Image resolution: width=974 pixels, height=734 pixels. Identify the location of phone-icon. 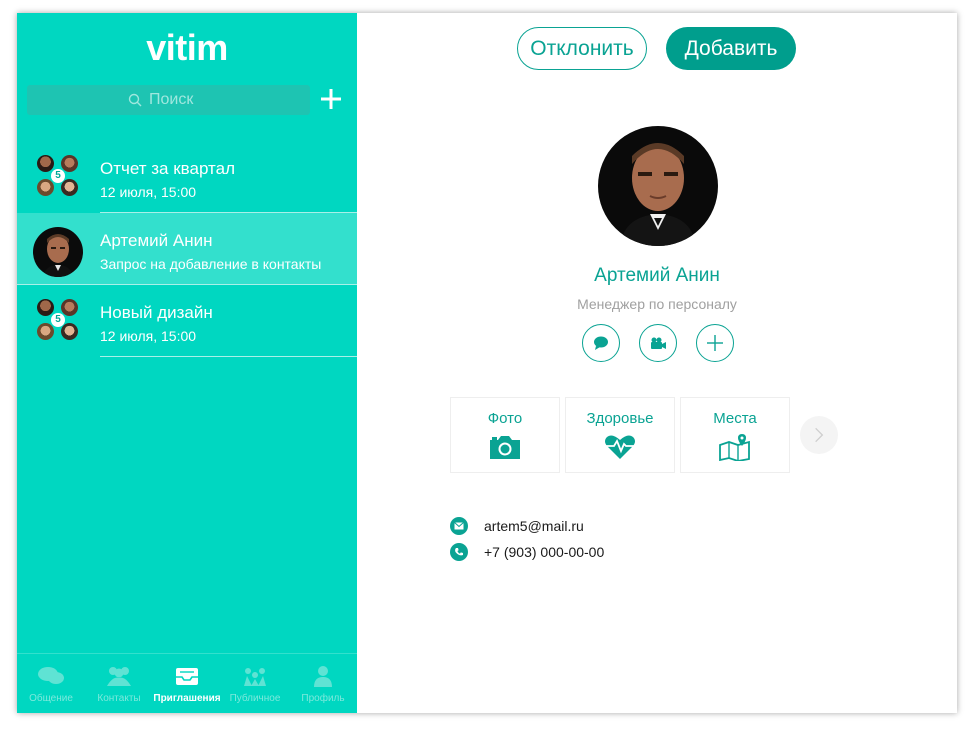
(459, 552).